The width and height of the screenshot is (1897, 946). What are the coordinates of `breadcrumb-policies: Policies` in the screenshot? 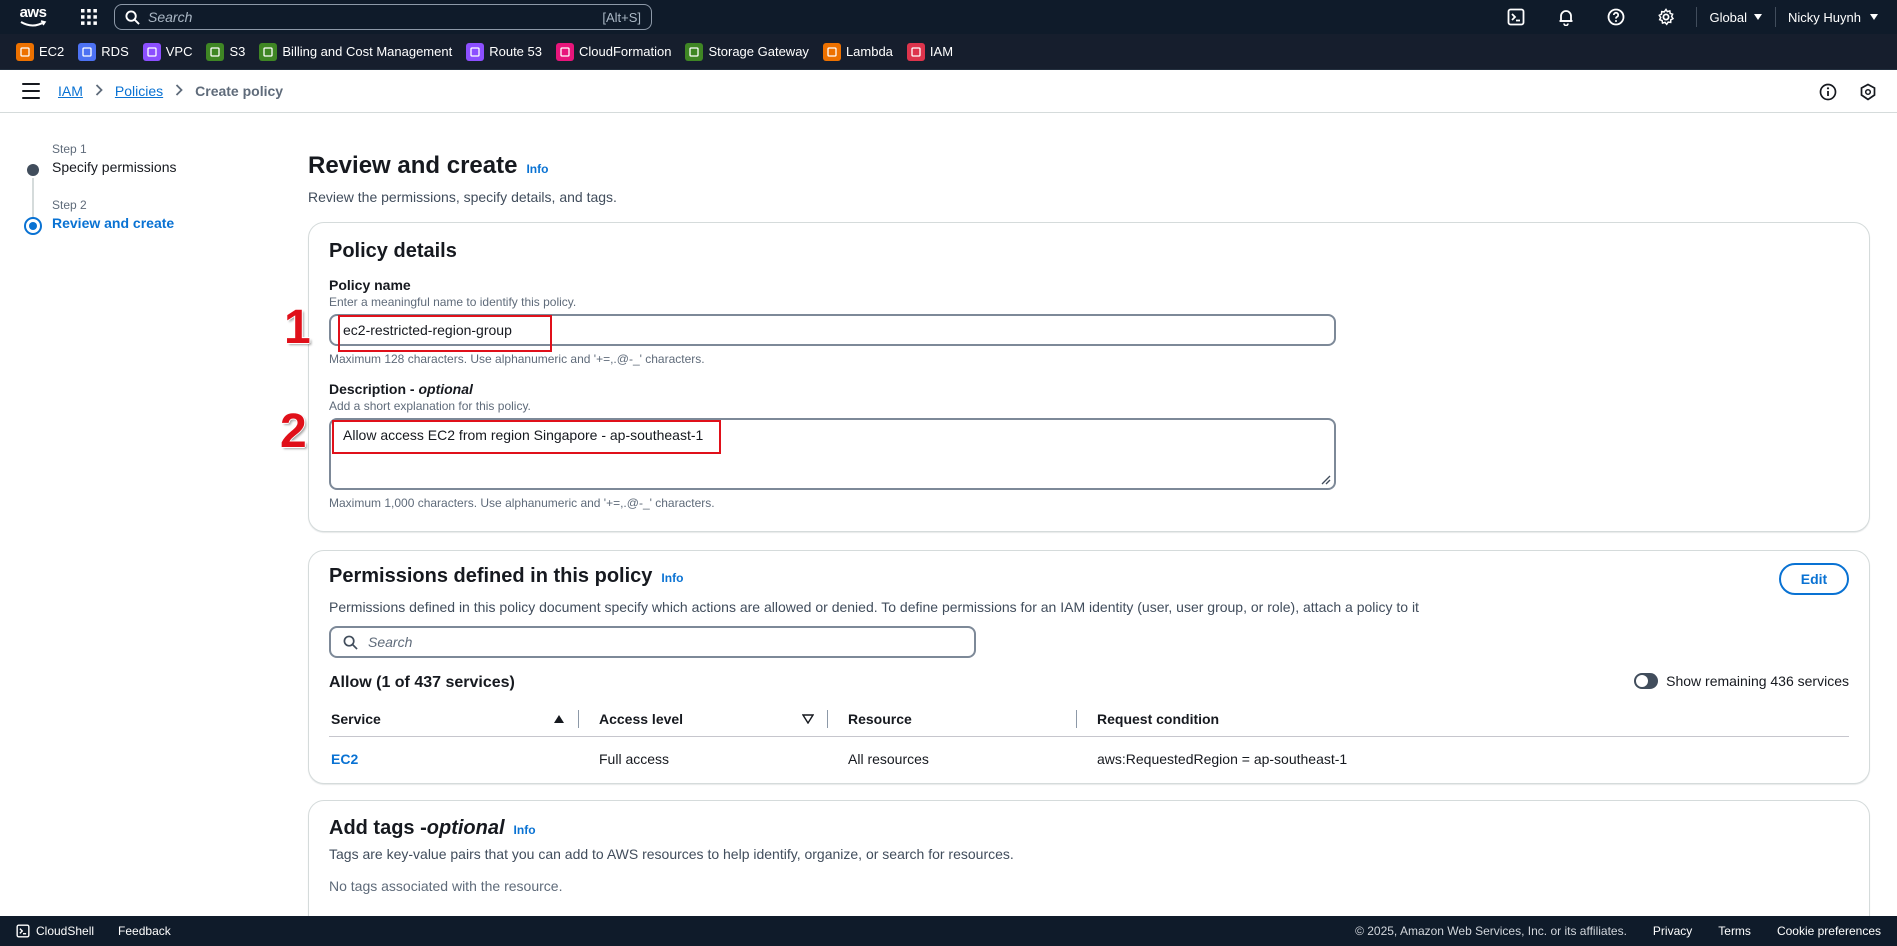 It's located at (139, 91).